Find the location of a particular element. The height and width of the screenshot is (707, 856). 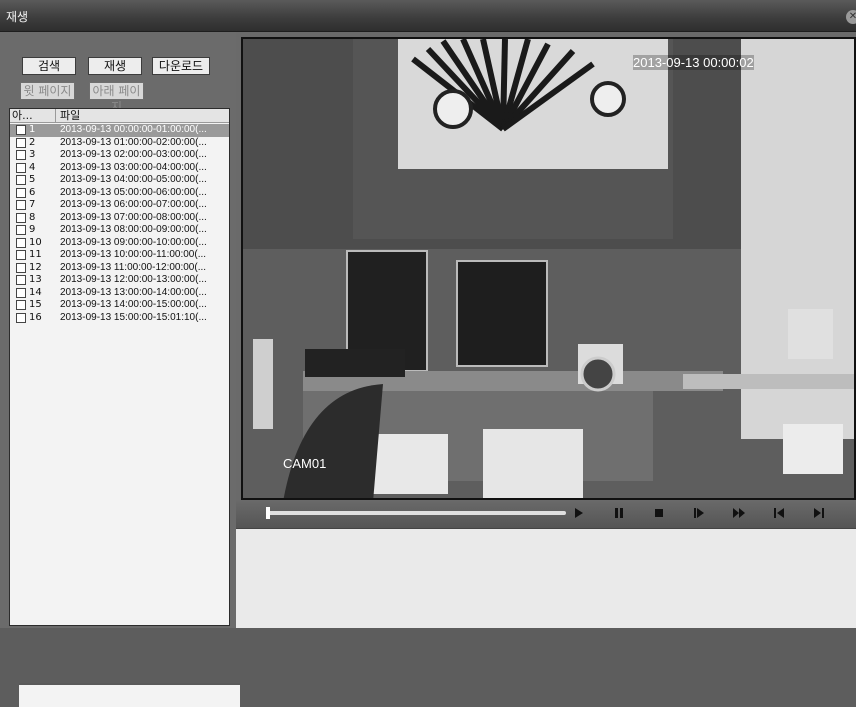

pause-icon is located at coordinates (619, 514).